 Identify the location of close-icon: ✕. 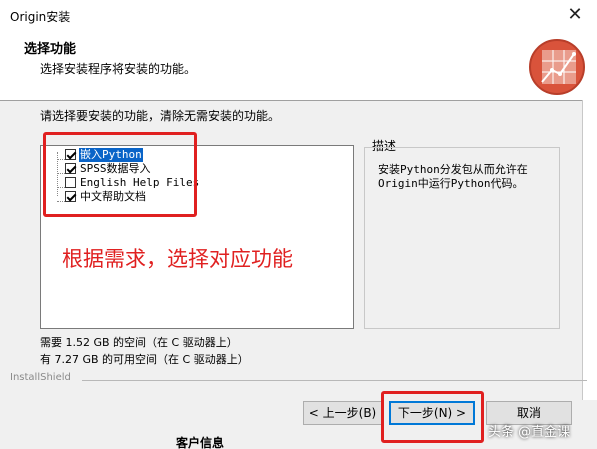
(575, 15).